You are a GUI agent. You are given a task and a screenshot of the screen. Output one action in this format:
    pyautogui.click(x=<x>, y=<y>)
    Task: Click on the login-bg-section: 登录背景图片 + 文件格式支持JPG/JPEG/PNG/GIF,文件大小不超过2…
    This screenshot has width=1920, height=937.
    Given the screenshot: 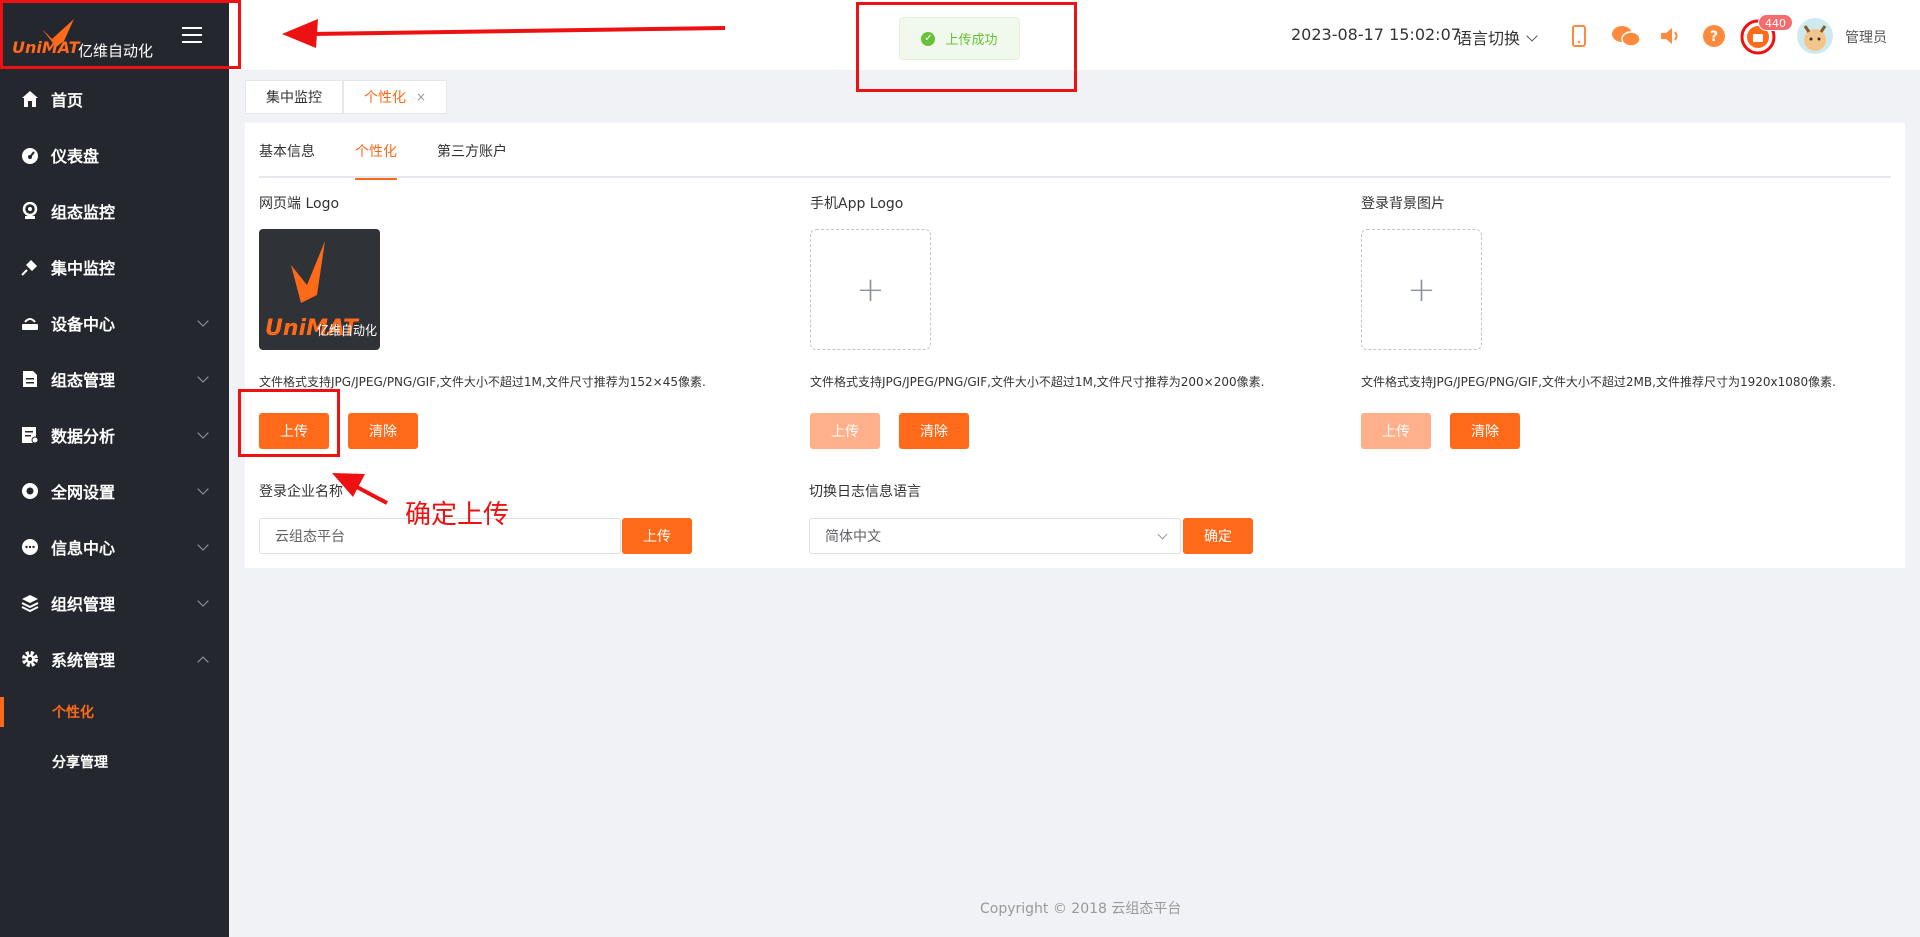 What is the action you would take?
    pyautogui.click(x=1631, y=321)
    